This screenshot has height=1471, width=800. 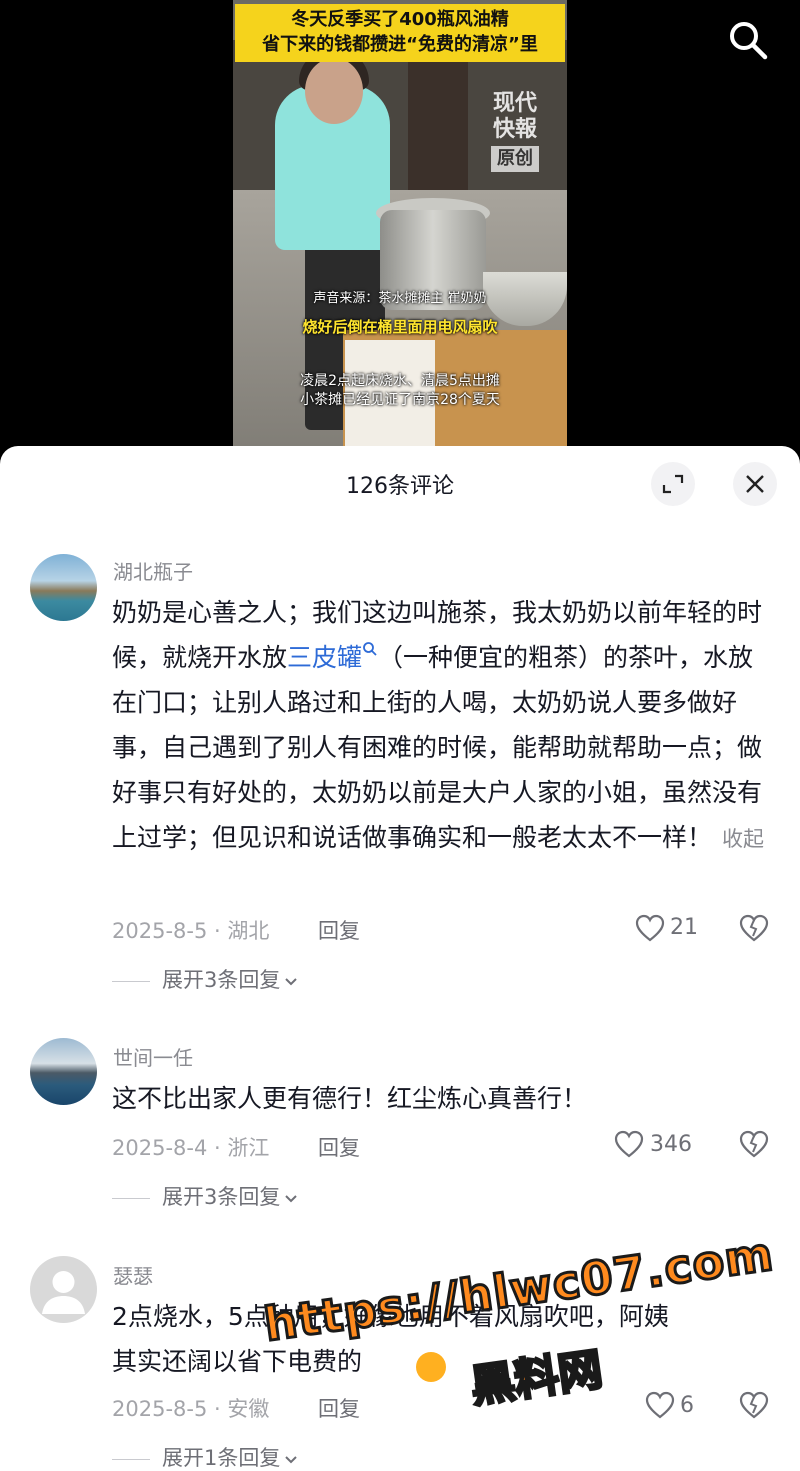 I want to click on close-icon, so click(x=755, y=484).